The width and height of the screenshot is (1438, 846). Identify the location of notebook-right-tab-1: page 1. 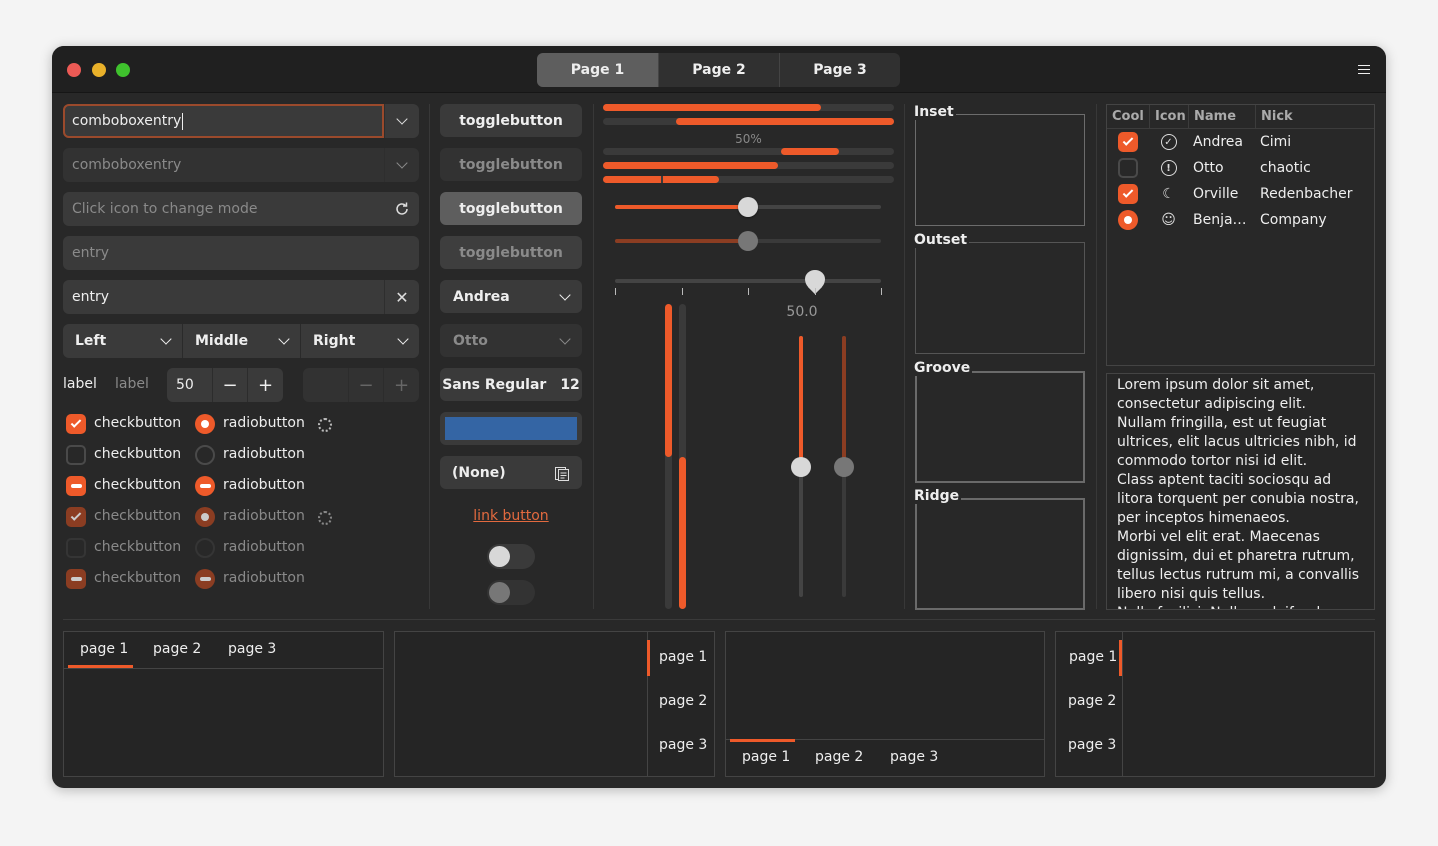
(683, 657).